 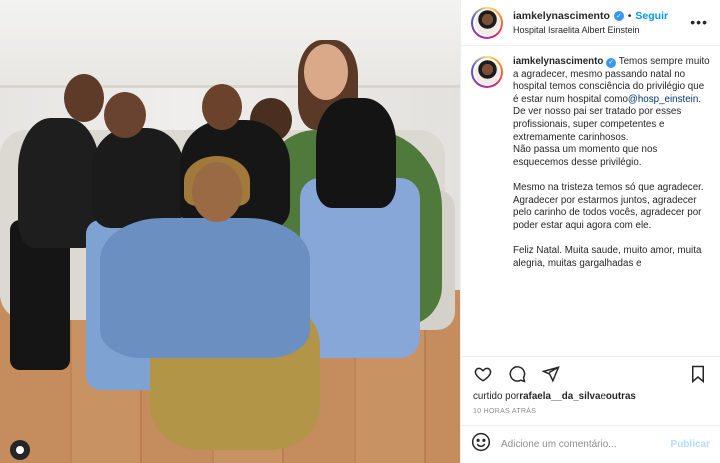 What do you see at coordinates (217, 192) in the screenshot?
I see `person-front-head` at bounding box center [217, 192].